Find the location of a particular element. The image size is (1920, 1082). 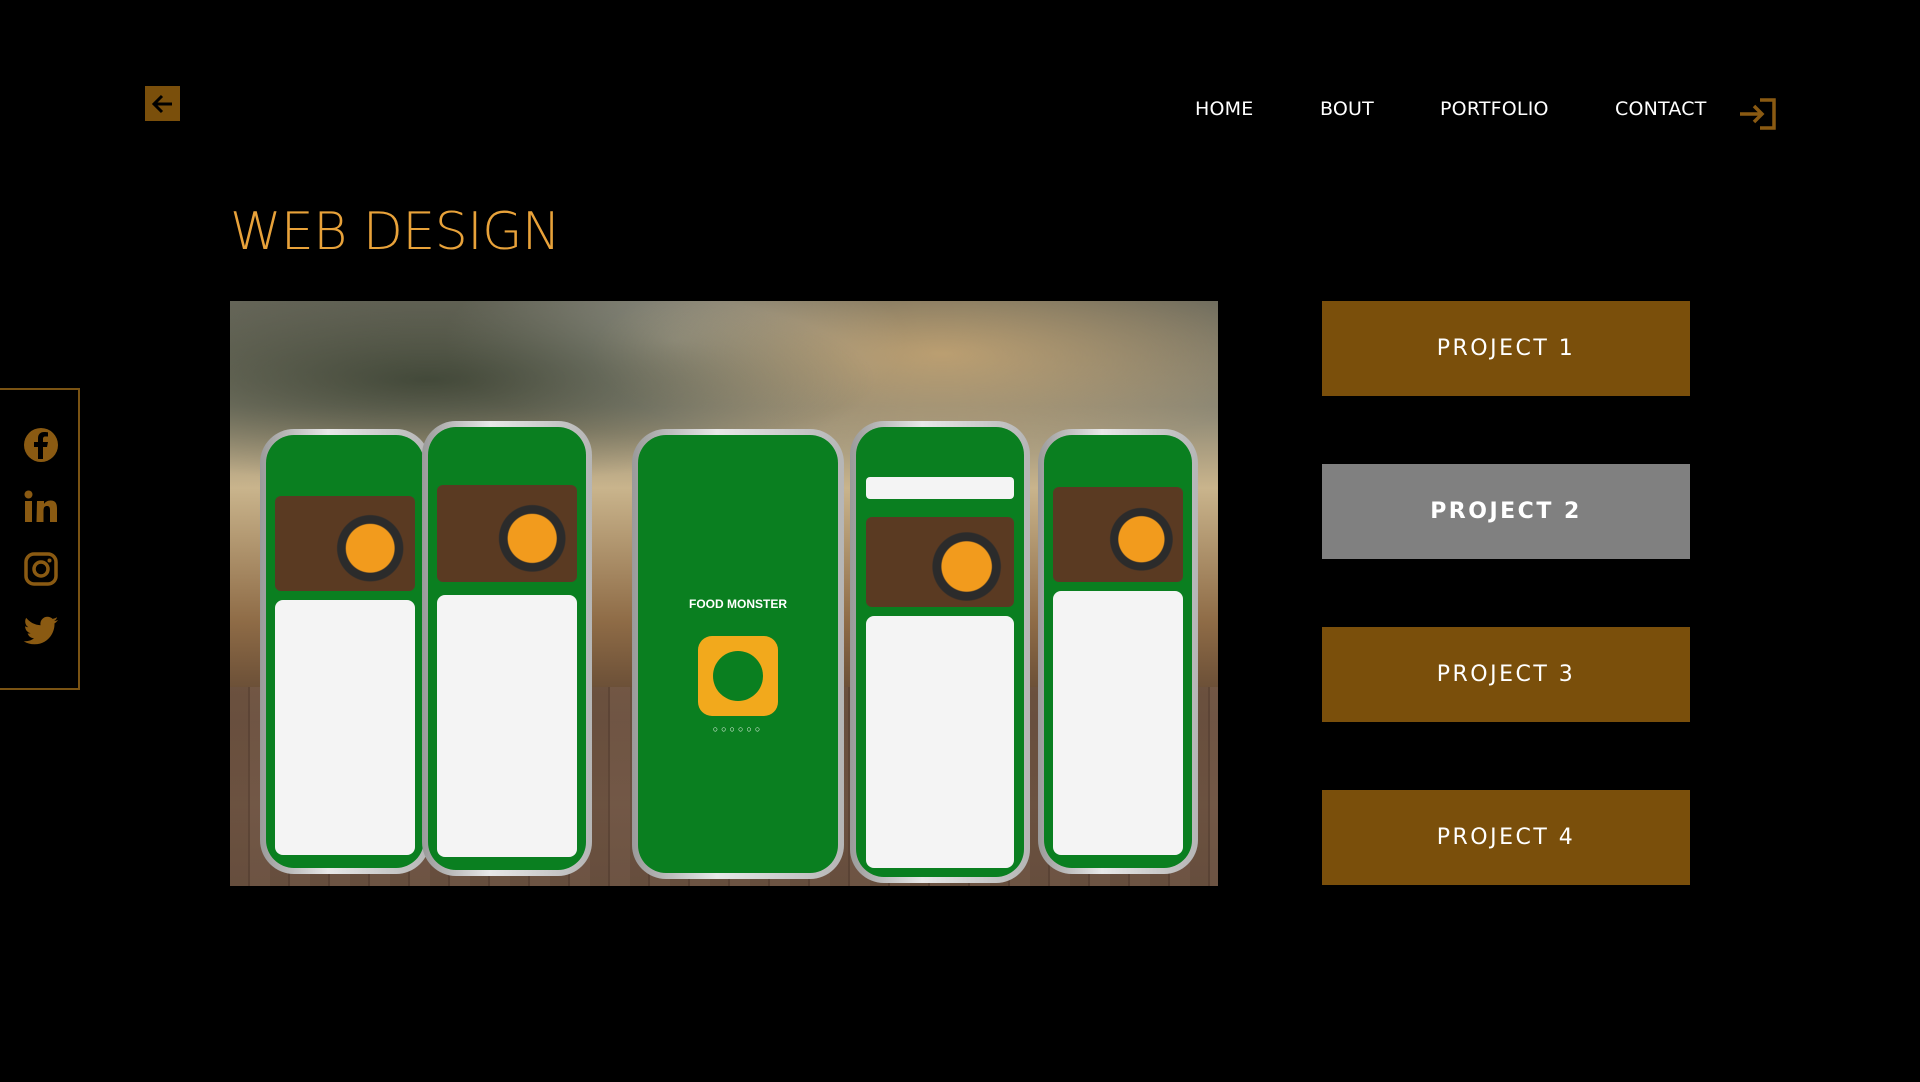

login-icon is located at coordinates (1757, 114).